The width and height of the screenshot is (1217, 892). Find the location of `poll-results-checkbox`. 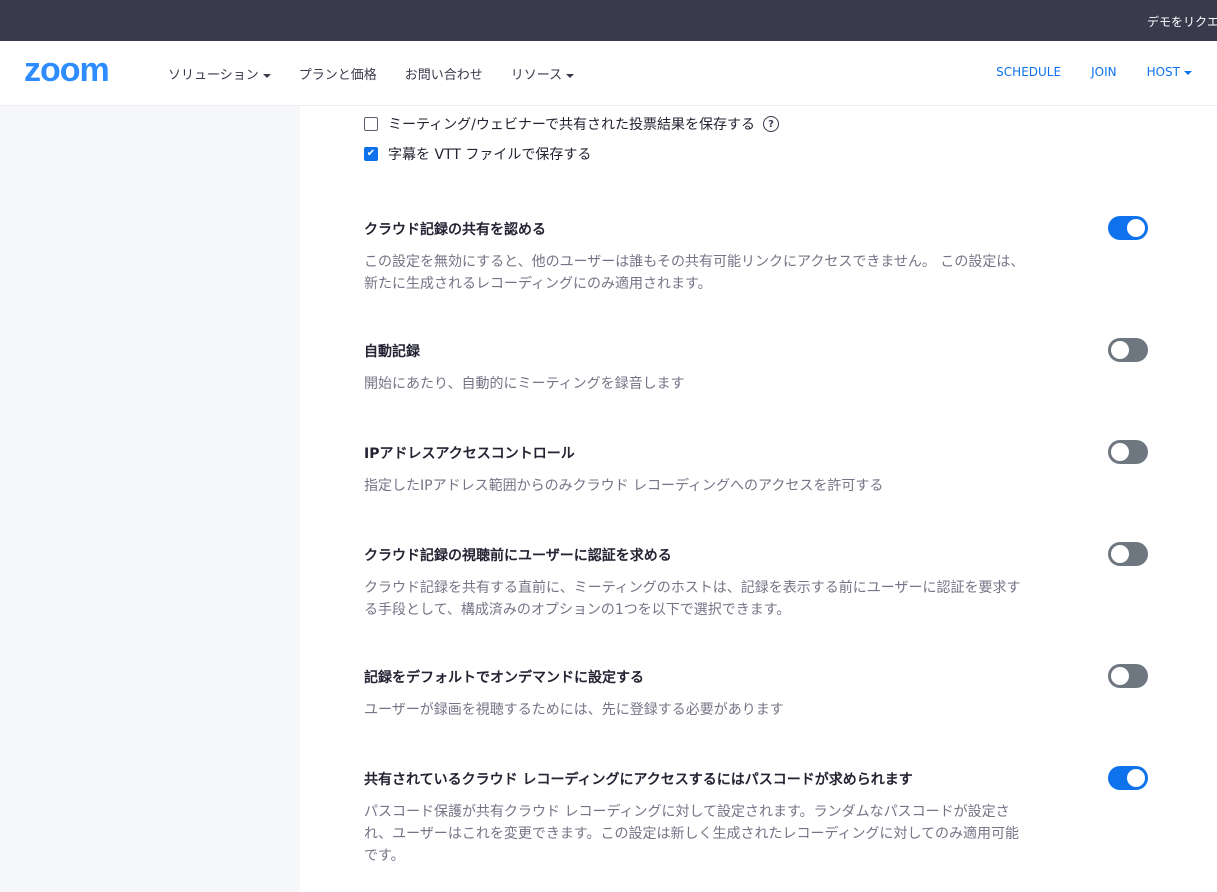

poll-results-checkbox is located at coordinates (371, 124).